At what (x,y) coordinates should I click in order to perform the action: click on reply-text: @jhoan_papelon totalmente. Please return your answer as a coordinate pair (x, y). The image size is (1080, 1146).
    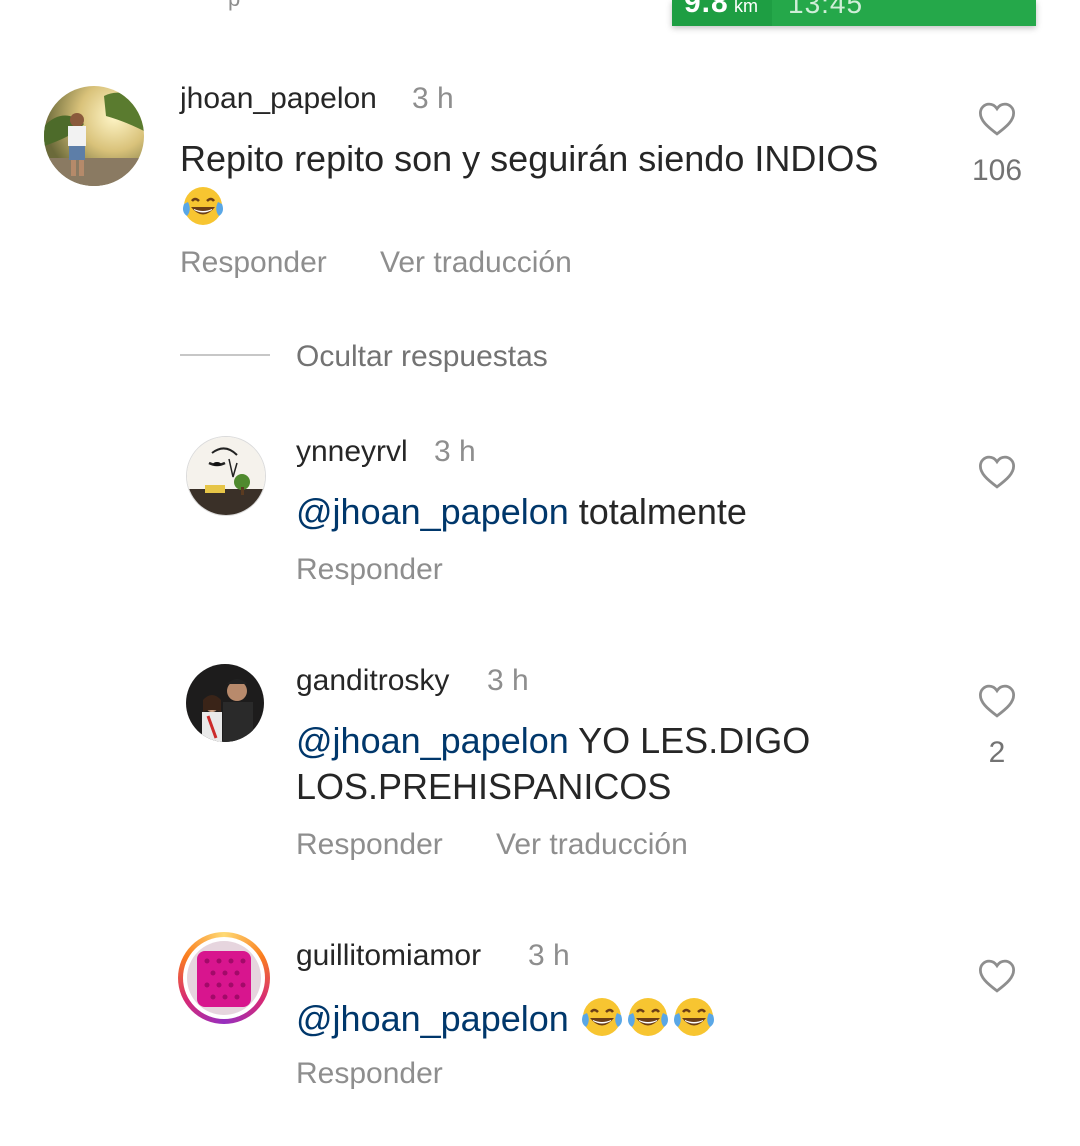
    Looking at the image, I should click on (616, 512).